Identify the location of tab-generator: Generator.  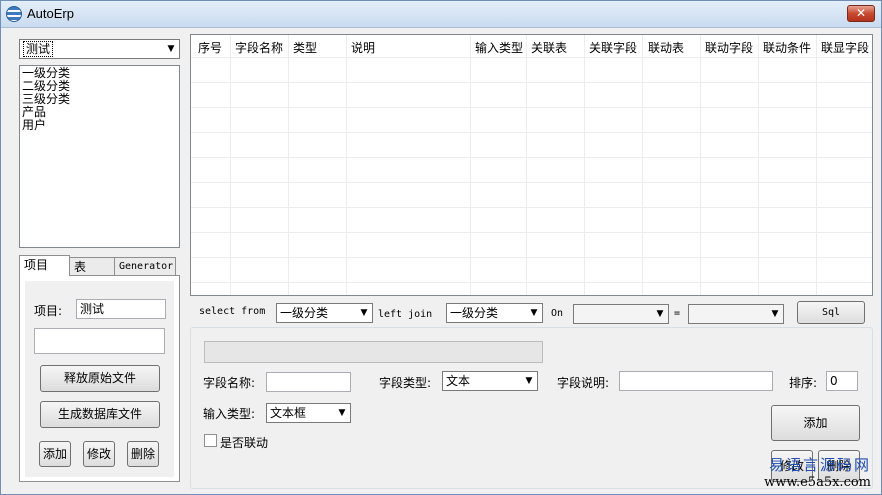
(145, 266).